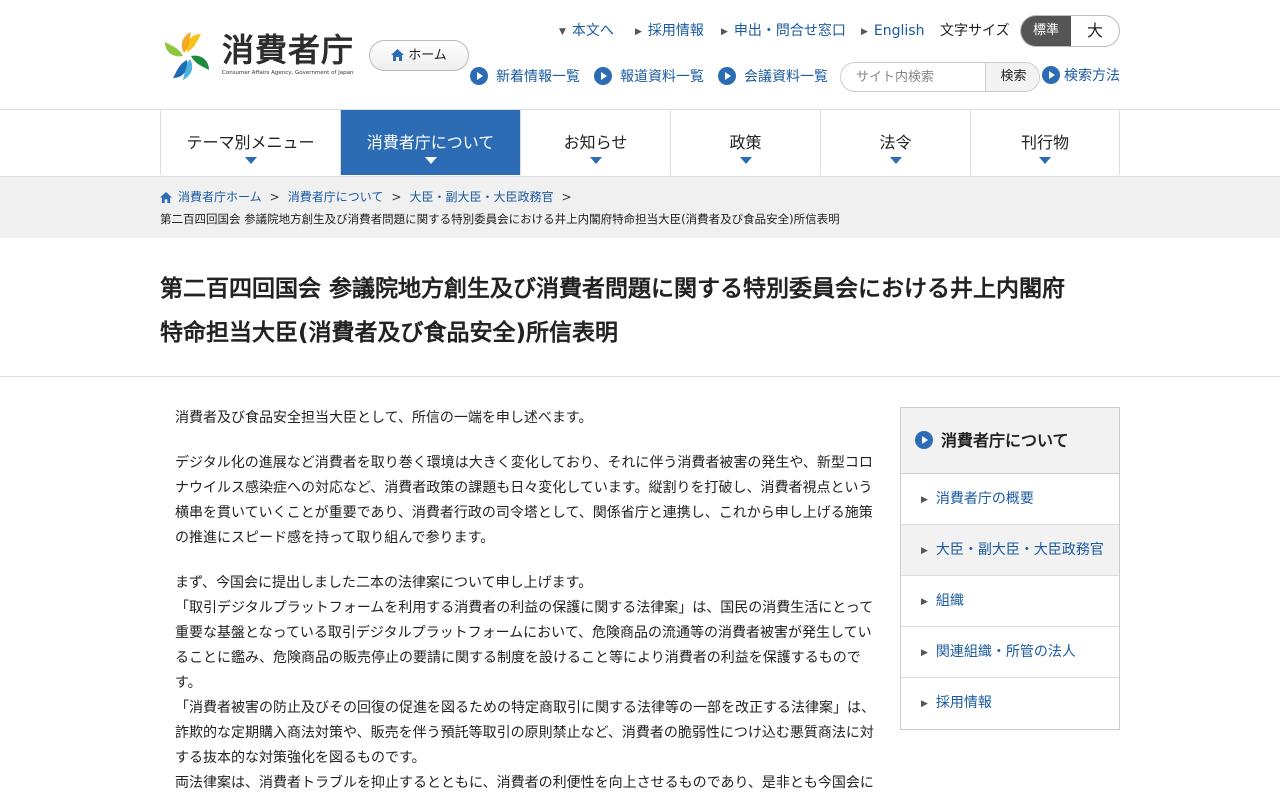 The image size is (1280, 800). I want to click on font-size-label: 文字サイズ, so click(975, 31).